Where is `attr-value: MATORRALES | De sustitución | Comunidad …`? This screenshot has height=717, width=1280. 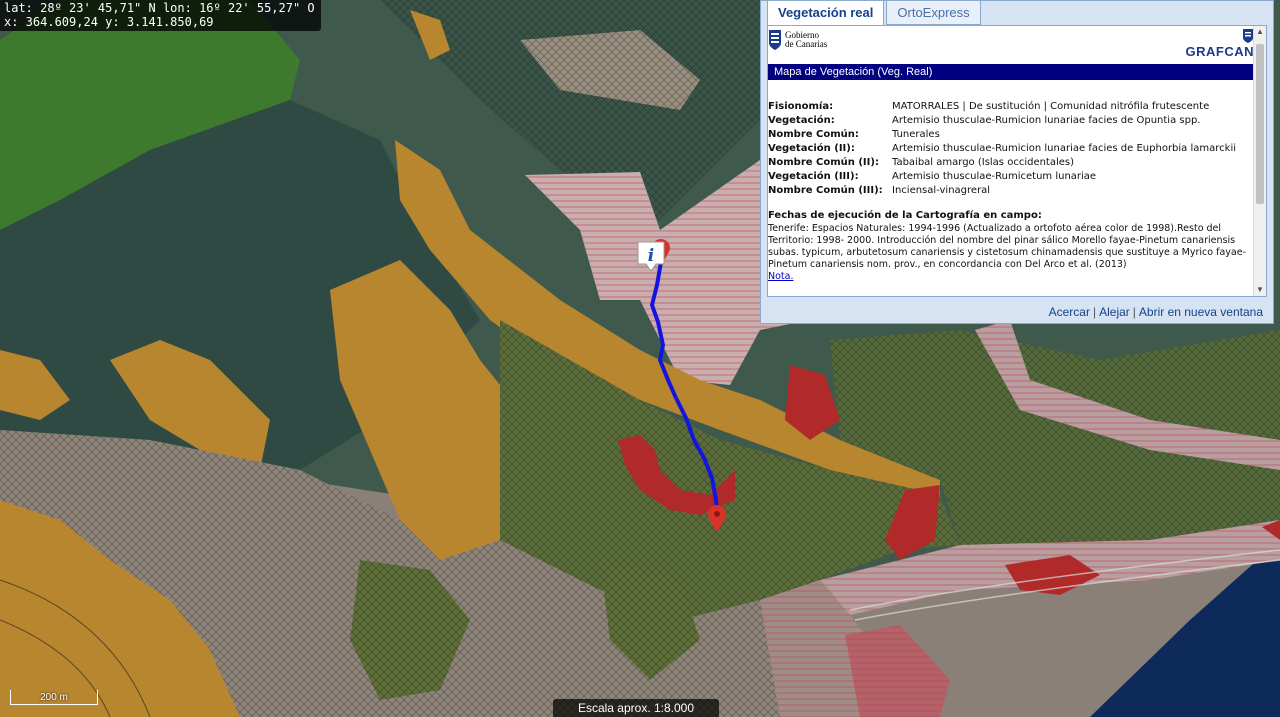
attr-value: MATORRALES | De sustitución | Comunidad … is located at coordinates (1051, 106).